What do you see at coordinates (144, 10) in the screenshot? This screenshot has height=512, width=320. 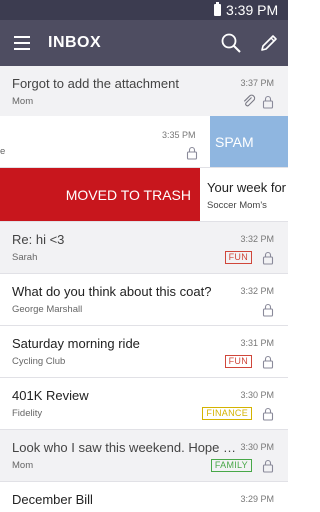 I see `status-bar: 3:39 PM` at bounding box center [144, 10].